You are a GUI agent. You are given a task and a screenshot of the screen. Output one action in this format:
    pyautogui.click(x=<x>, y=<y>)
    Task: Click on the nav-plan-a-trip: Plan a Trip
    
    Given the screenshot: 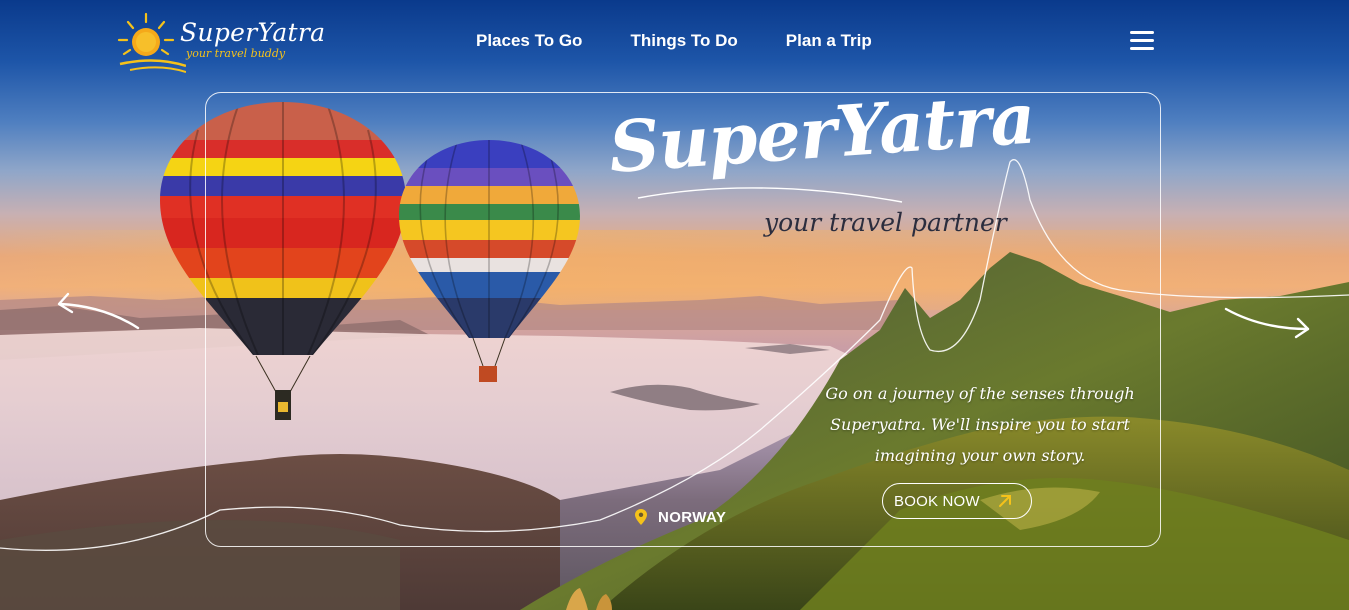 What is the action you would take?
    pyautogui.click(x=829, y=41)
    